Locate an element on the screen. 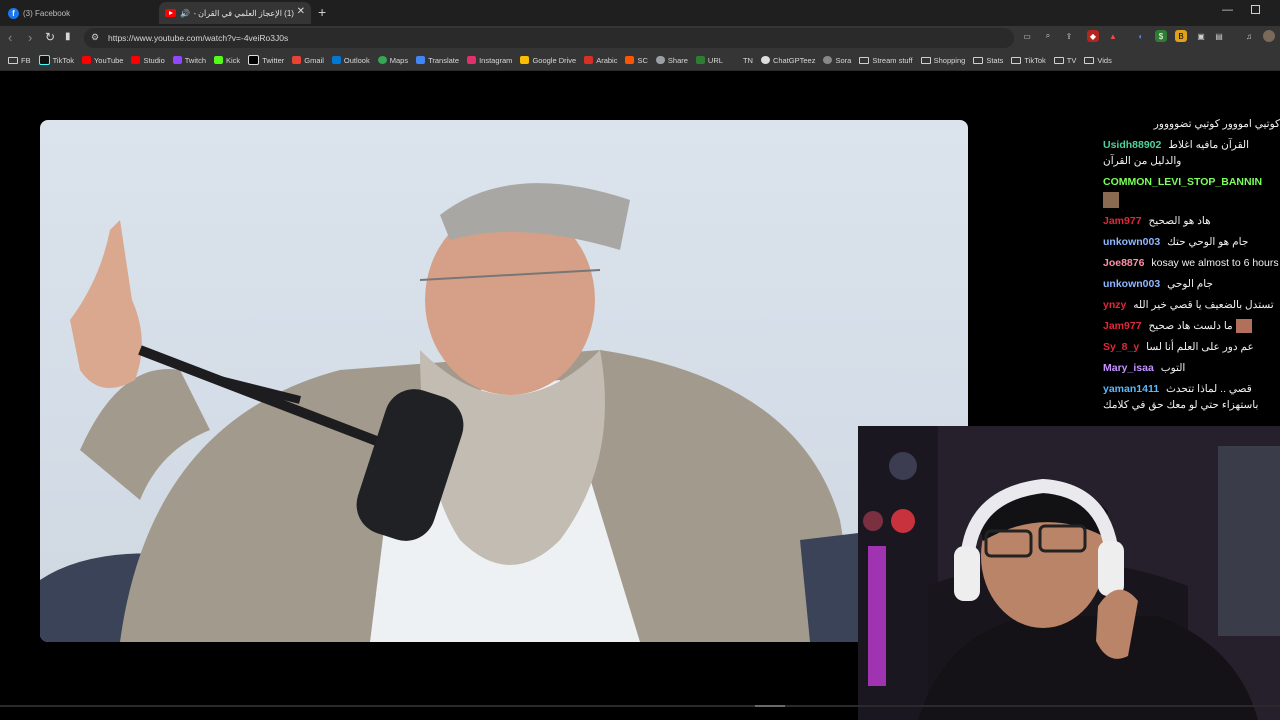  bookmark-translate: Translate is located at coordinates (437, 60).